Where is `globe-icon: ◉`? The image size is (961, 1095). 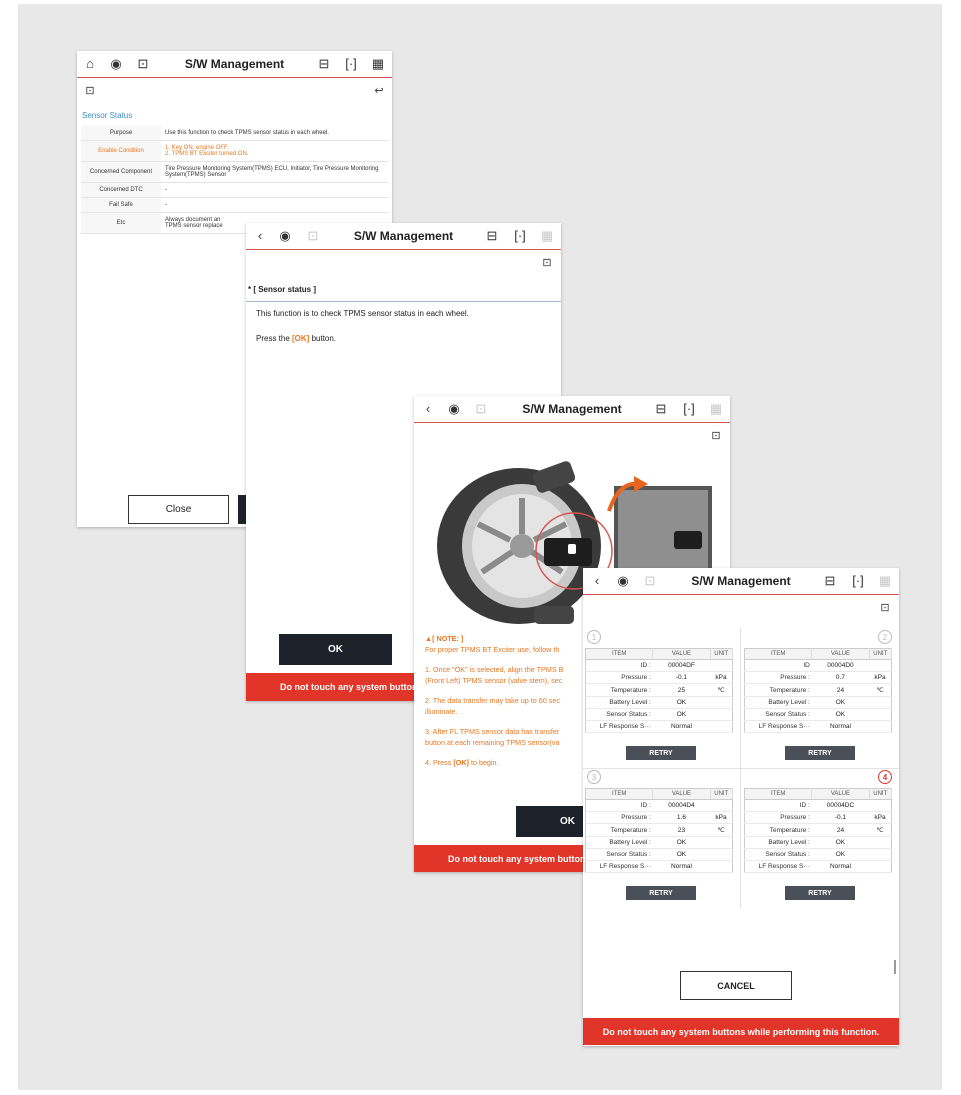
globe-icon: ◉ is located at coordinates (116, 64).